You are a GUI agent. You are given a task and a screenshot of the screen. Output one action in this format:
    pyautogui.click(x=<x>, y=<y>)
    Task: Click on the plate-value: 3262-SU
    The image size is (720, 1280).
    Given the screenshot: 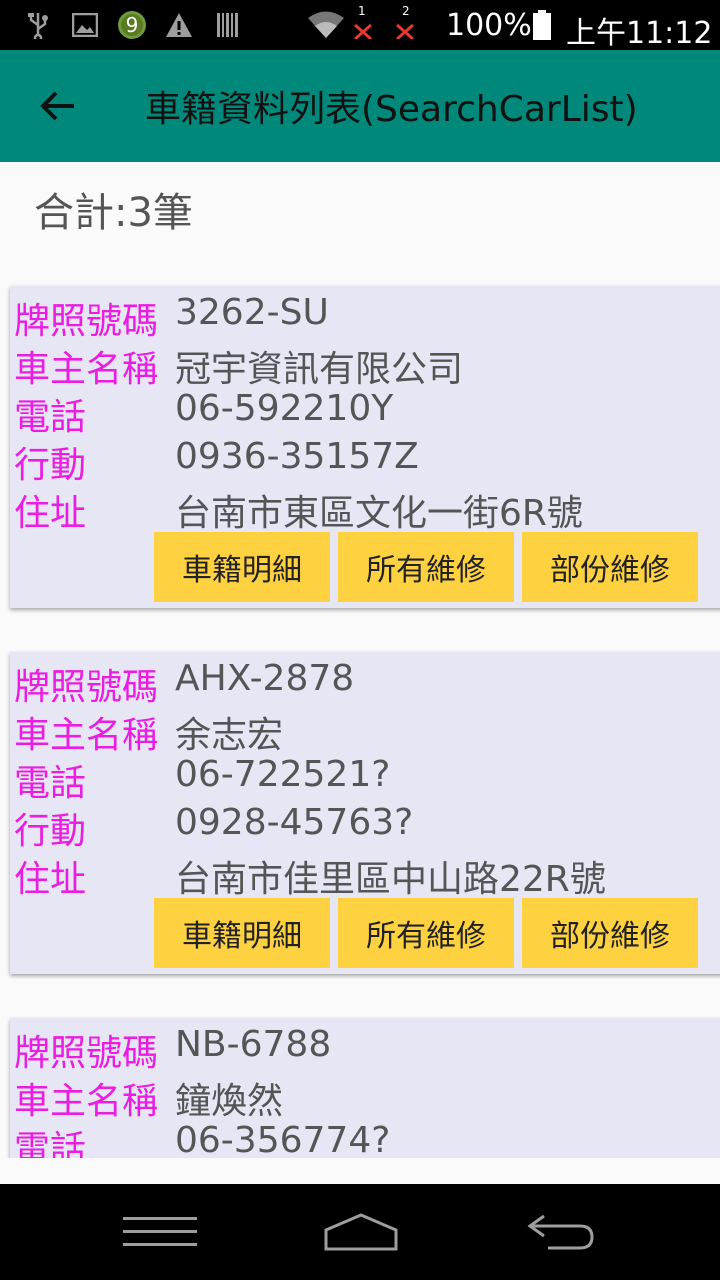 What is the action you would take?
    pyautogui.click(x=252, y=312)
    